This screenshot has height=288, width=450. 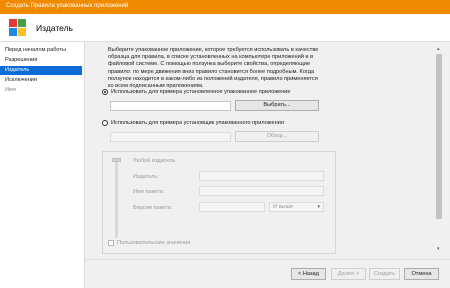 I want to click on package-version-field, so click(x=232, y=207).